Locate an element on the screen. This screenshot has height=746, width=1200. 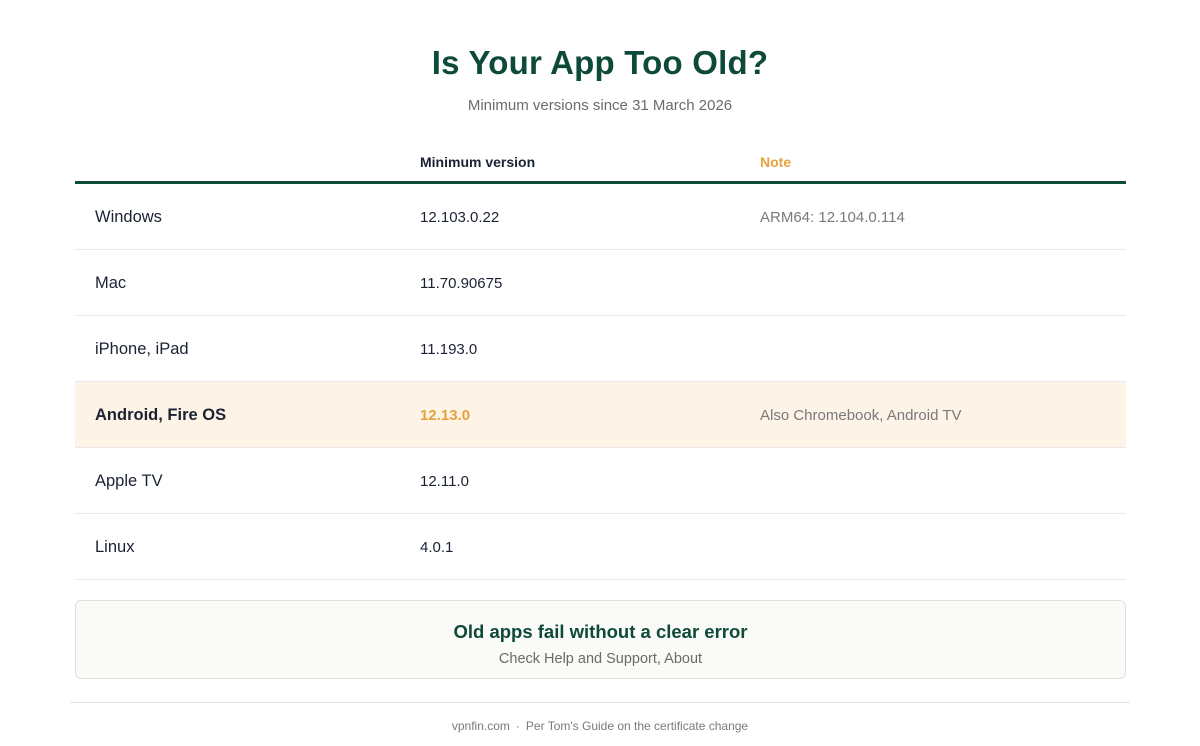
page-title: Is Your App Too Old? is located at coordinates (600, 62).